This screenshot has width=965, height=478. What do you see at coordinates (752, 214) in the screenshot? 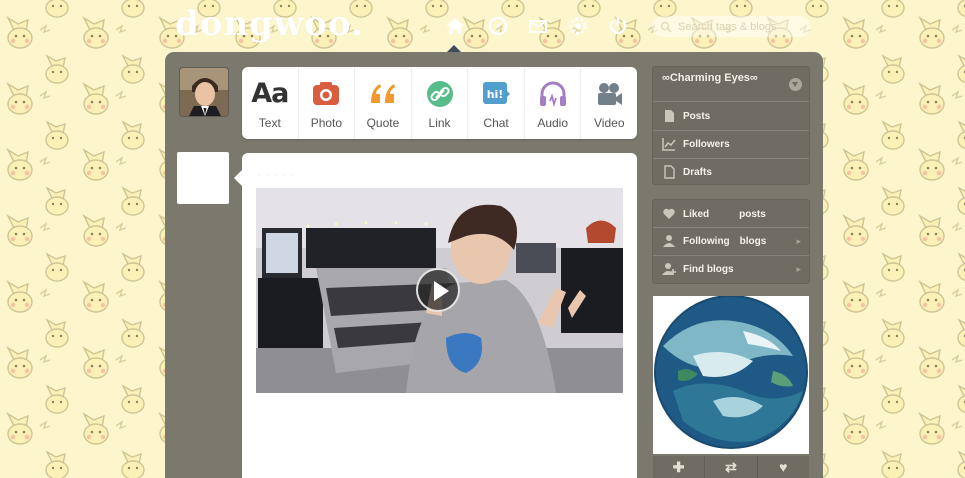
I see `sidebar-item-suffix: posts` at bounding box center [752, 214].